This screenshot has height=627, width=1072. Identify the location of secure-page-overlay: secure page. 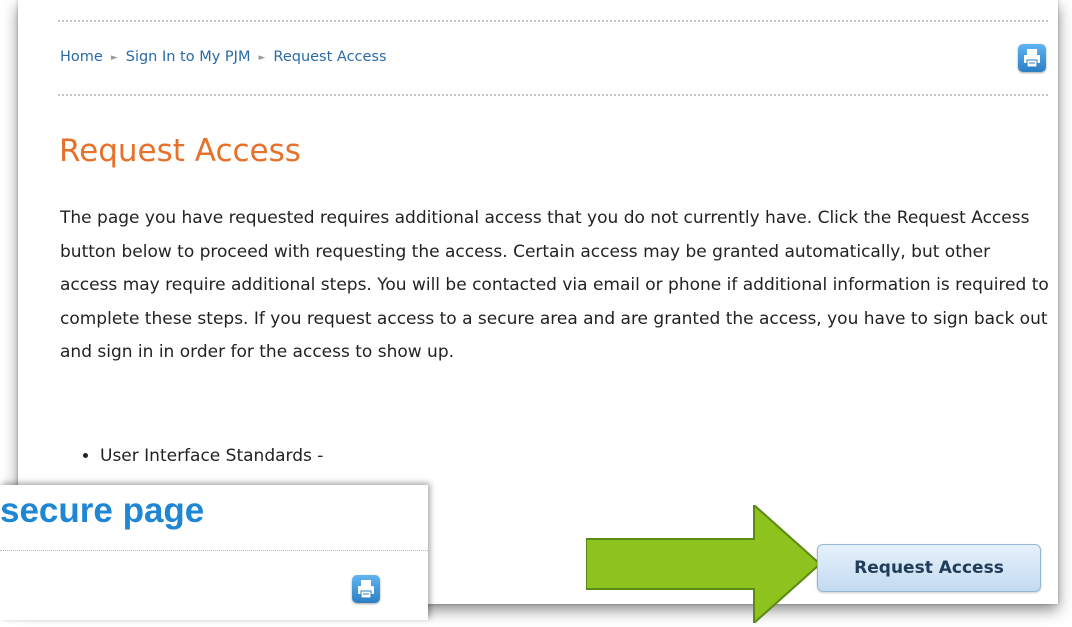
(214, 552).